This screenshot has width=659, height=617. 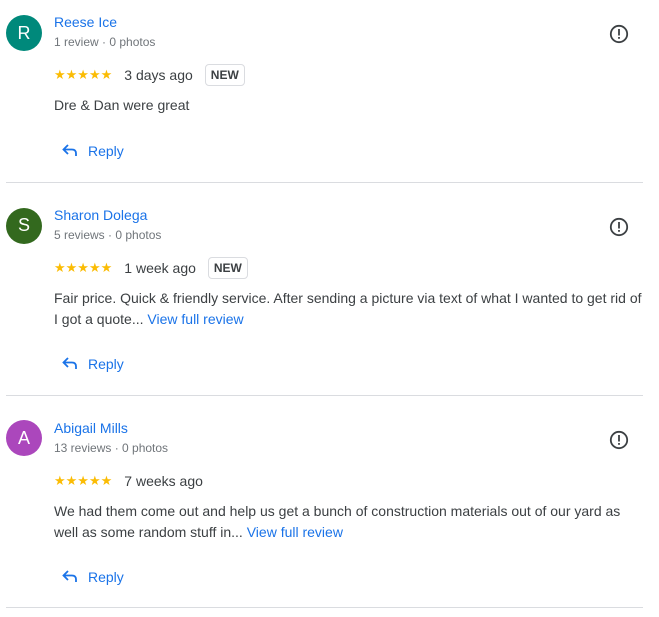 What do you see at coordinates (108, 235) in the screenshot?
I see `reviewer-meta: 5 reviews · 0 photos` at bounding box center [108, 235].